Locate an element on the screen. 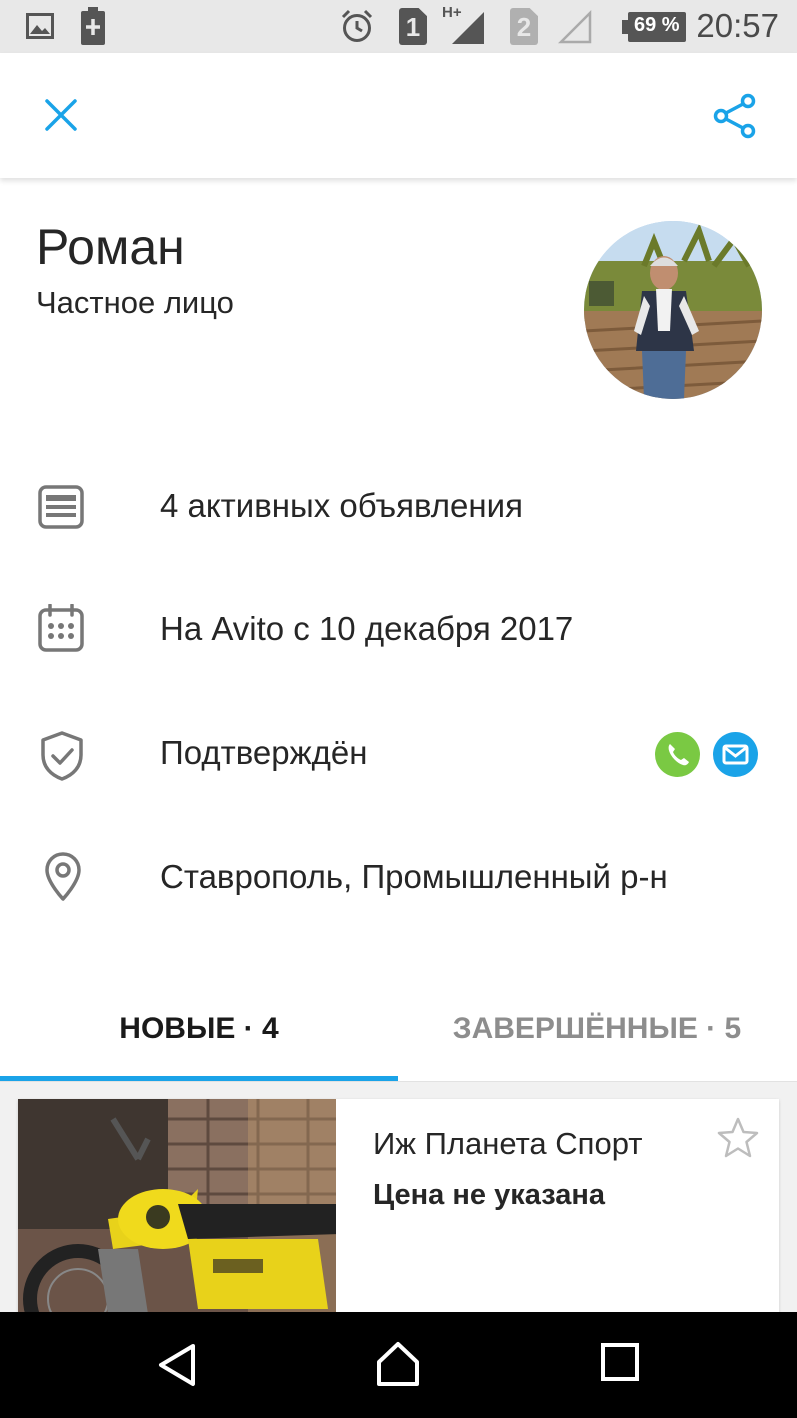 The image size is (797, 1418). home-icon is located at coordinates (398, 1364).